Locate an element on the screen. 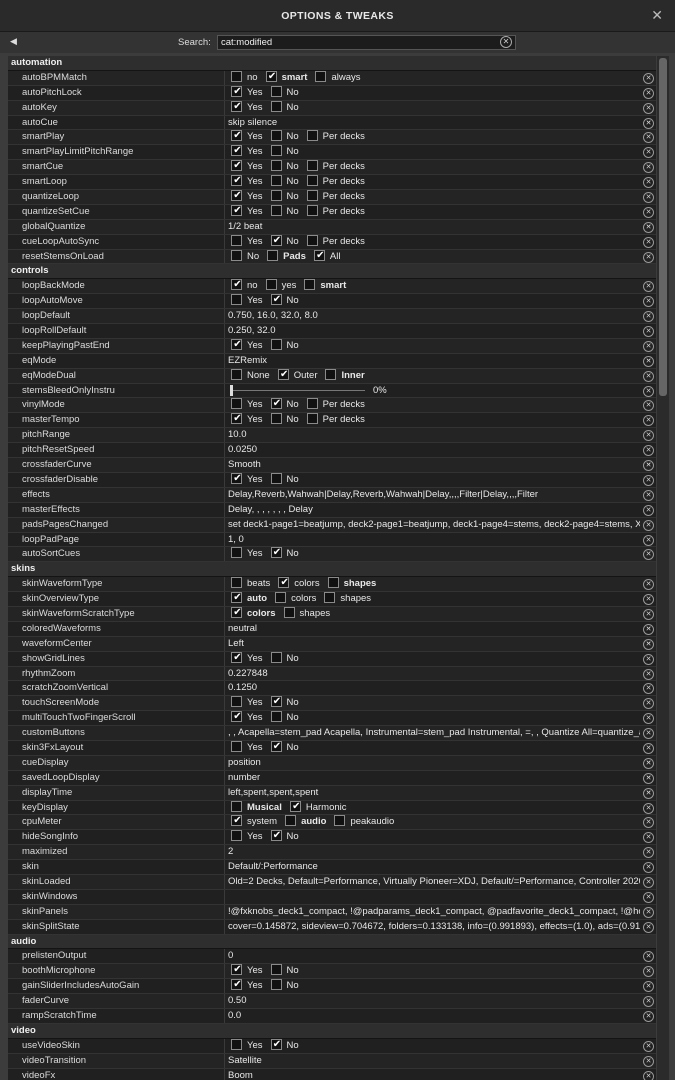 The image size is (675, 1080). search-input is located at coordinates (366, 42).